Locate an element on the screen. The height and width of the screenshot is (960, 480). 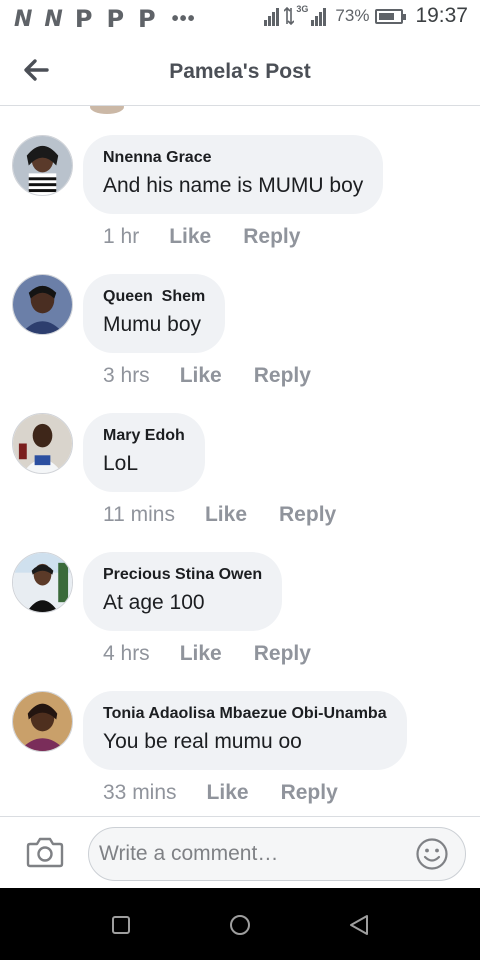
comment-meta: 33 mins Like Reply is located at coordinates (236, 793).